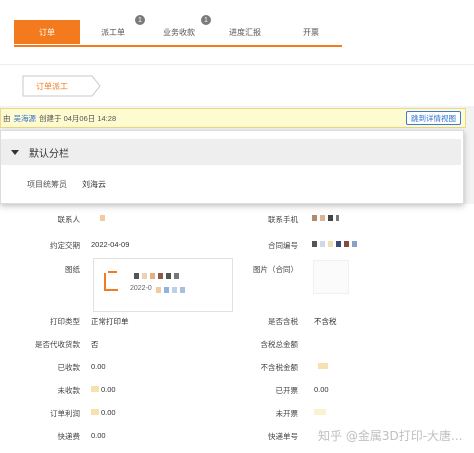 This screenshot has width=474, height=453. What do you see at coordinates (110, 244) in the screenshot?
I see `delivery-date-value: 2022-04-09` at bounding box center [110, 244].